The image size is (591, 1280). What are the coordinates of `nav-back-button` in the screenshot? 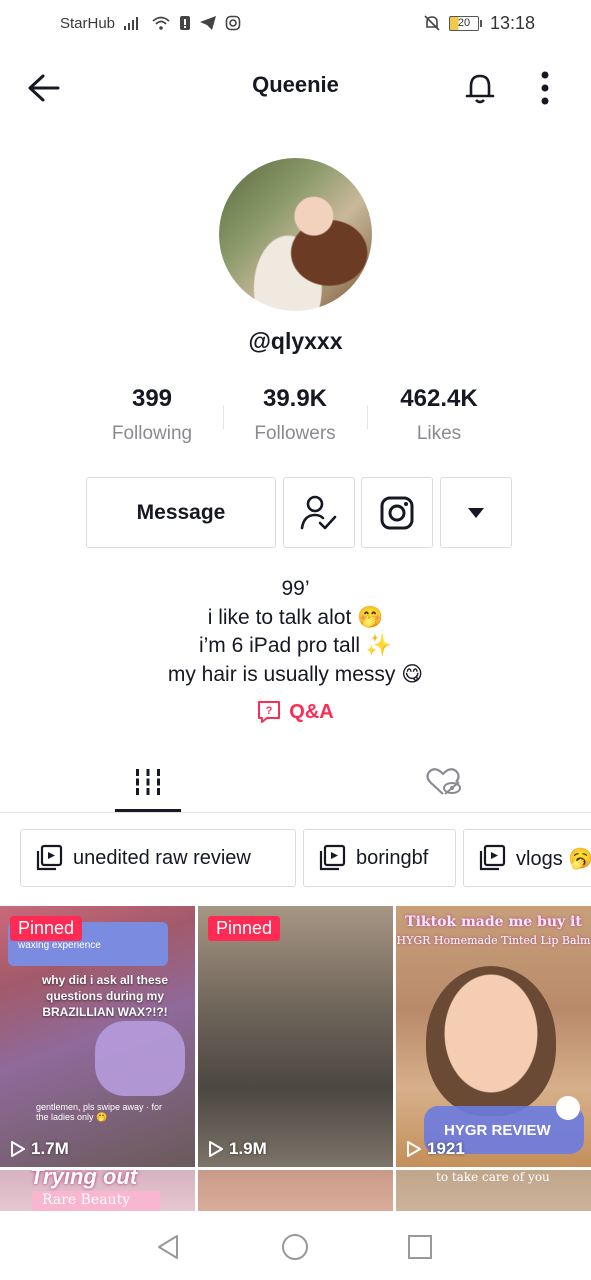 It's located at (168, 1247).